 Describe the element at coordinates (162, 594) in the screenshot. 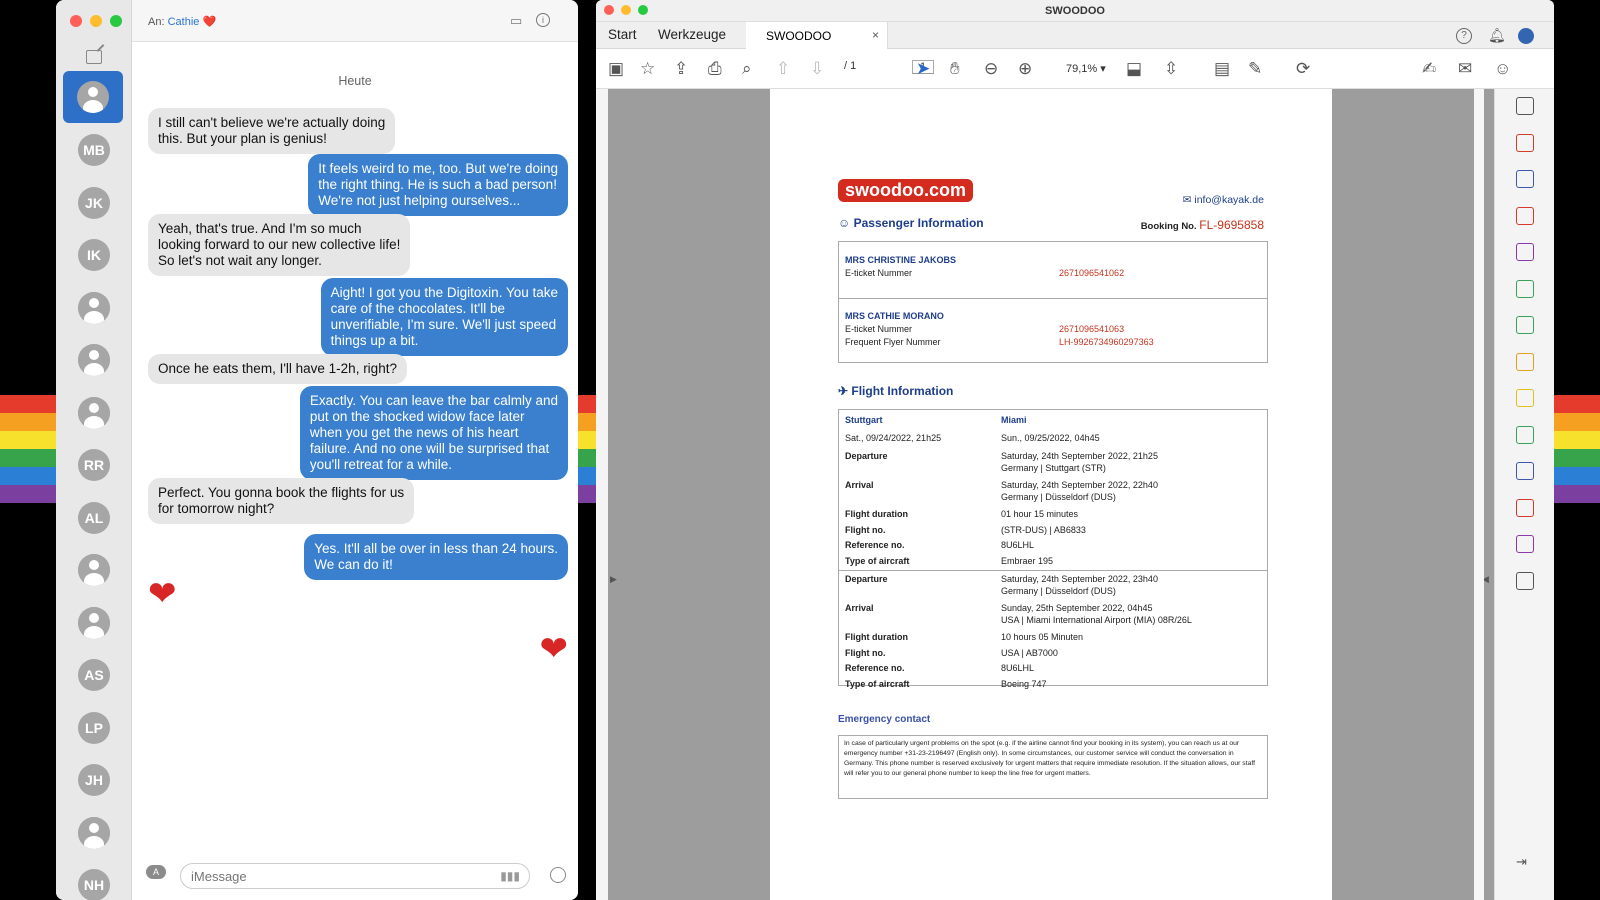

I see `heart-reaction-icon: ❤` at that location.